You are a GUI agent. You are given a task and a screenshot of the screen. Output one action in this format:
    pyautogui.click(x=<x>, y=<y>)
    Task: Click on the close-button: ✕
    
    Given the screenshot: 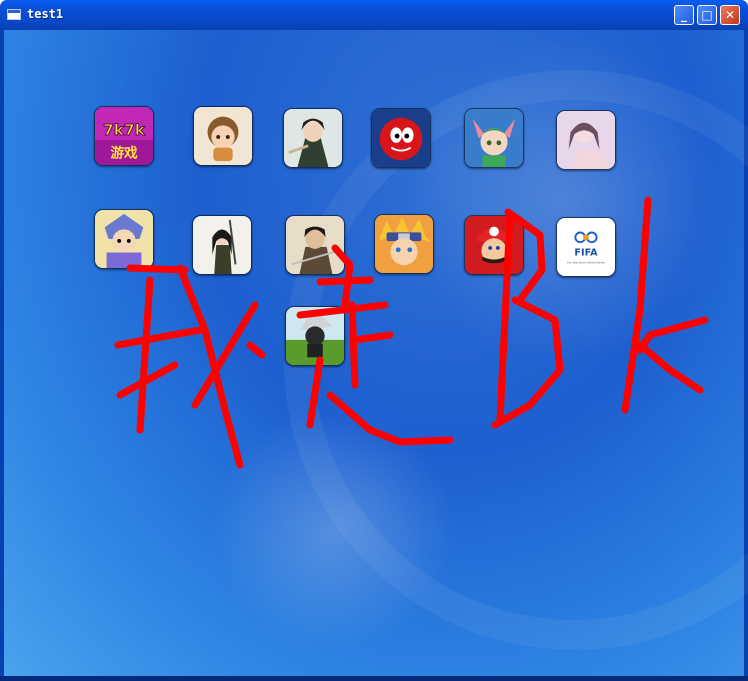 What is the action you would take?
    pyautogui.click(x=730, y=15)
    